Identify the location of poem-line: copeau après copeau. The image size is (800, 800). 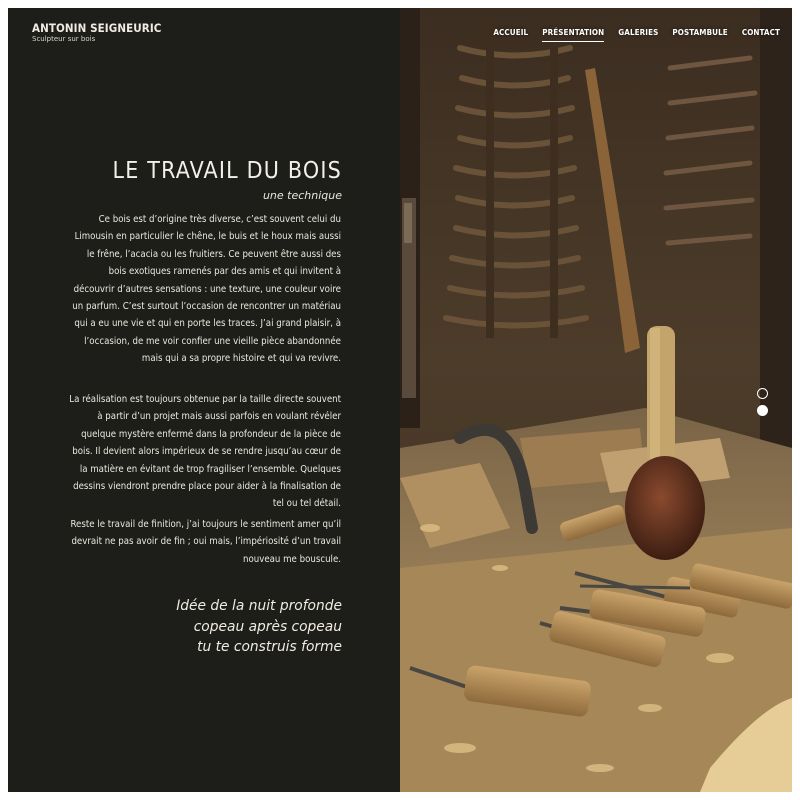
(267, 626).